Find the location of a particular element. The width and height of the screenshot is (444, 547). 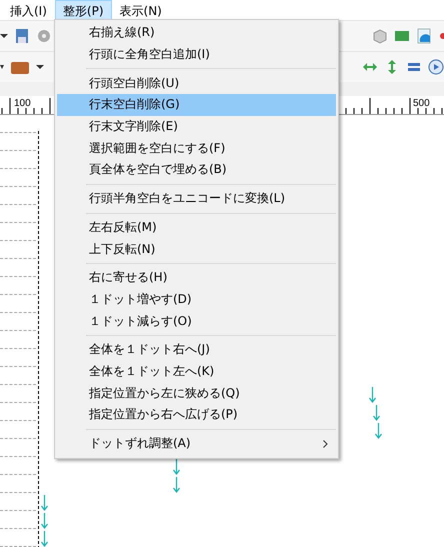

menu-item: 上下反転(N) is located at coordinates (196, 249).